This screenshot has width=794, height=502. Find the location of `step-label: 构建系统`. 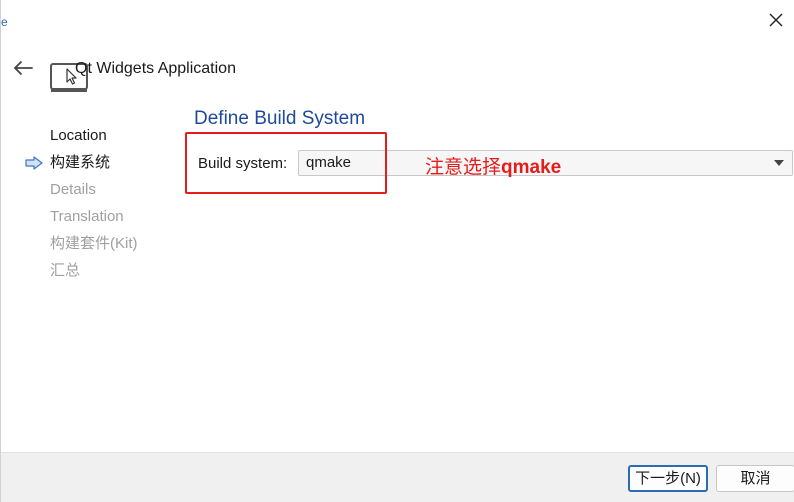

step-label: 构建系统 is located at coordinates (80, 162).